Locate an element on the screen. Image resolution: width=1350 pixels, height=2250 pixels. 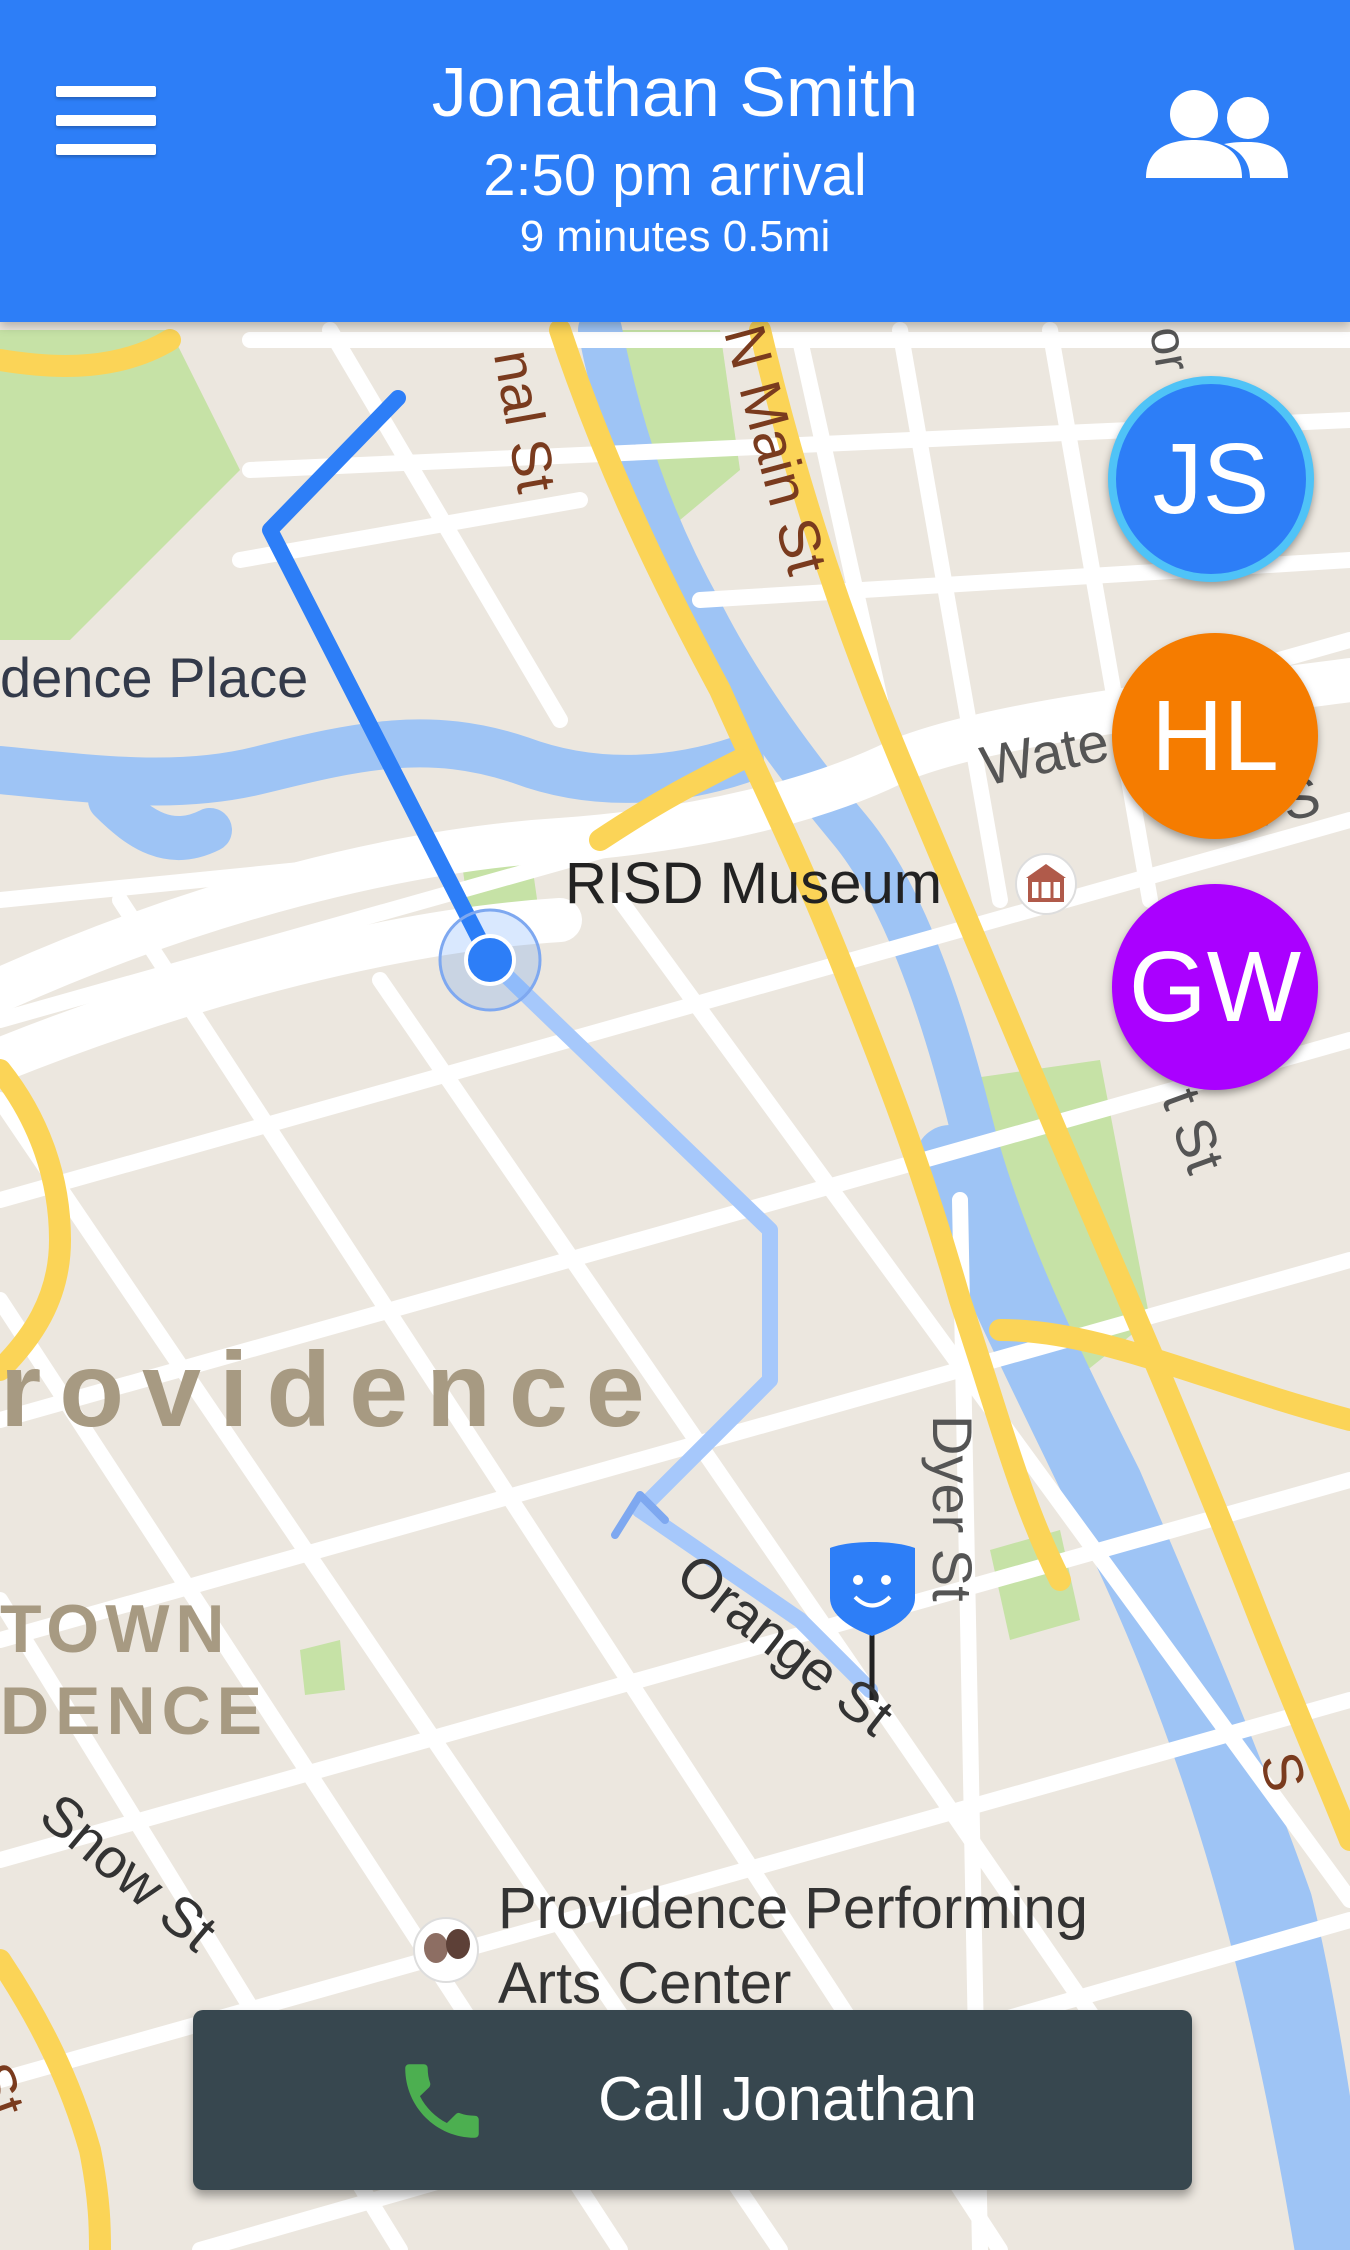
map-label-ppac-line2: Arts Center is located at coordinates (645, 1983).